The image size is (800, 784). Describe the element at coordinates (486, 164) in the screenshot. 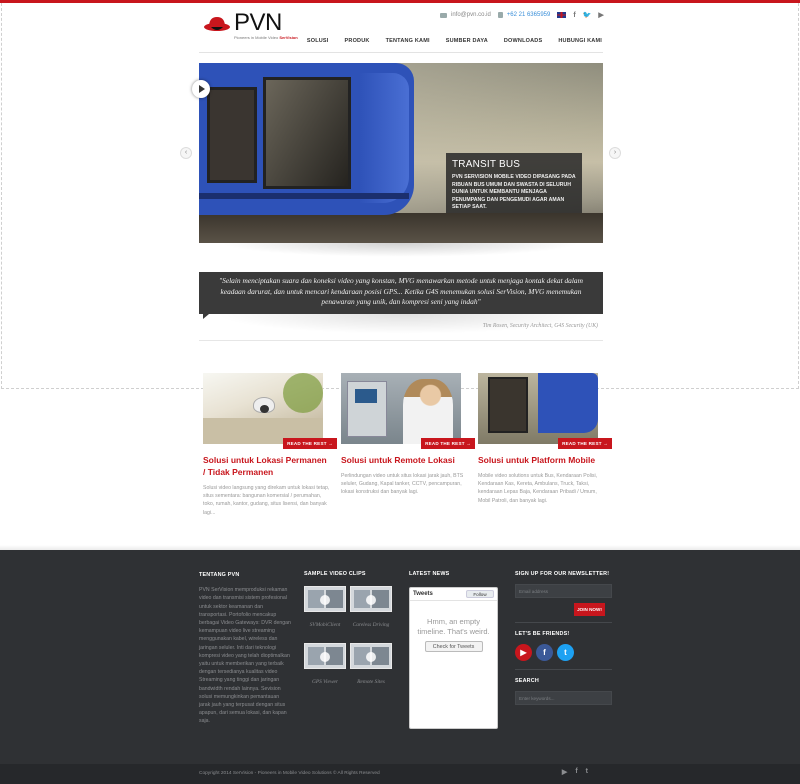

I see `slide-title: TRANSIT BUS` at that location.